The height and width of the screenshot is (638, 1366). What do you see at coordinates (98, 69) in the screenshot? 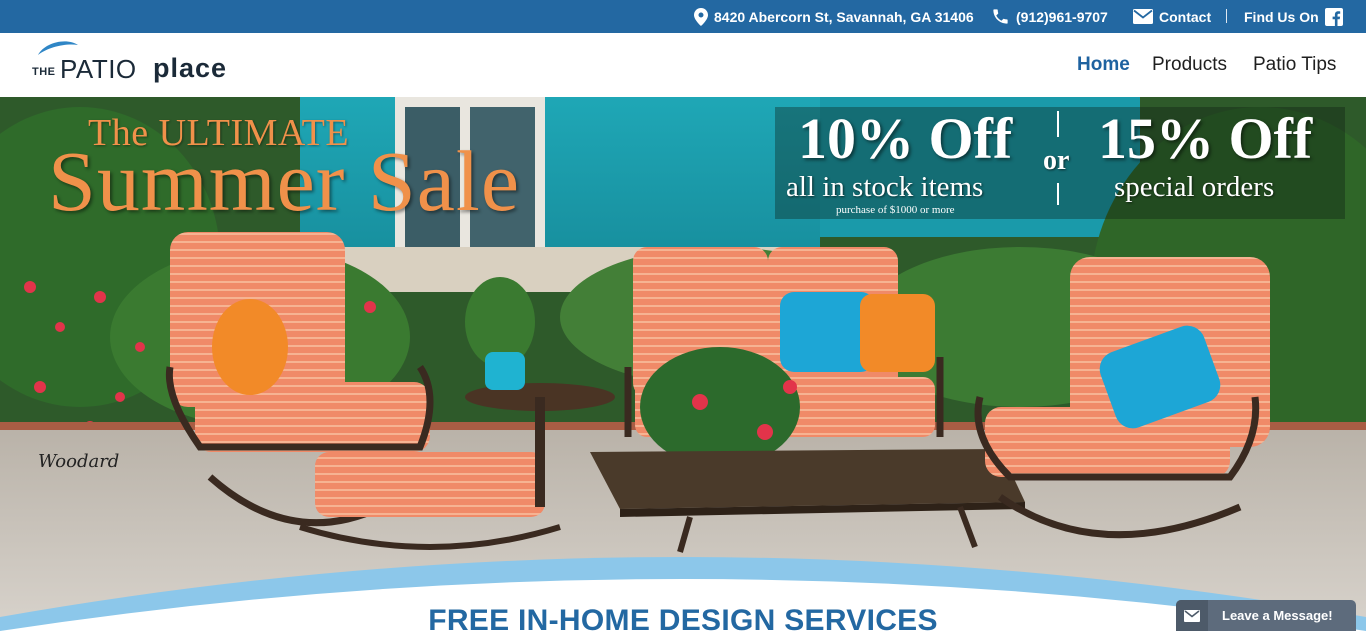
I see `logo-patio: PATIO` at bounding box center [98, 69].